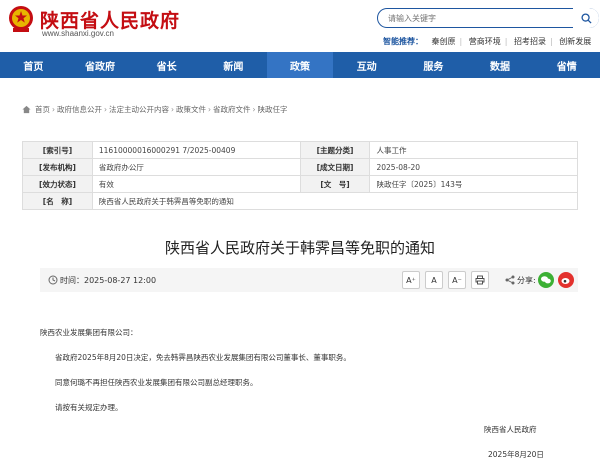  I want to click on home-icon, so click(26, 109).